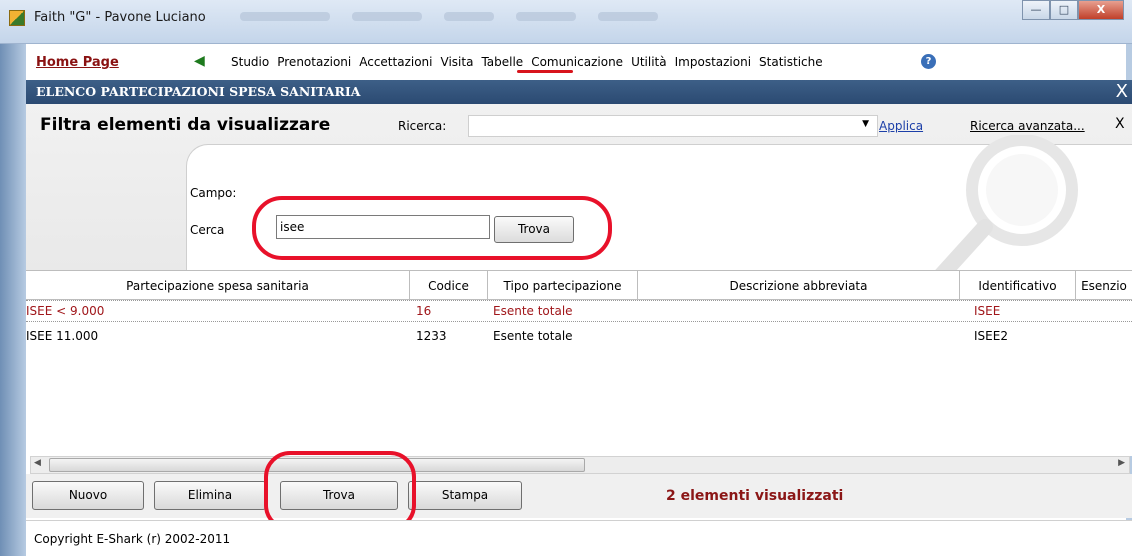  Describe the element at coordinates (422, 126) in the screenshot. I see `ricerca-label: Ricerca:` at that location.